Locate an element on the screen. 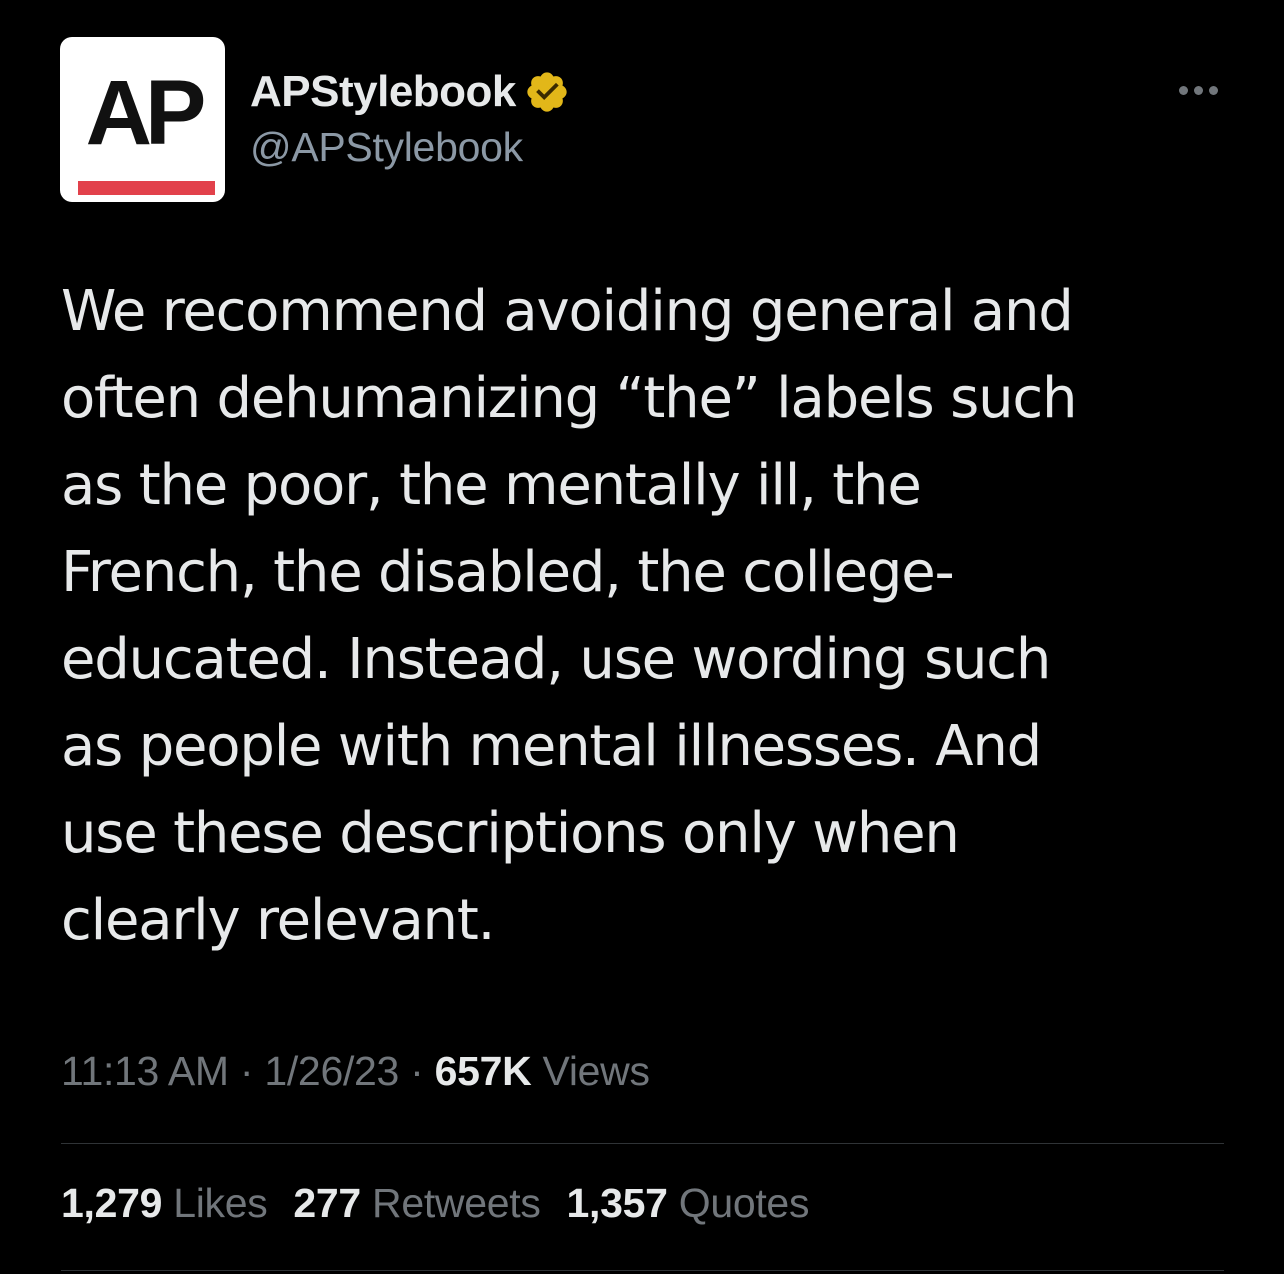  tweet-text-line: as the poor, the mentally ill, the is located at coordinates (491, 485).